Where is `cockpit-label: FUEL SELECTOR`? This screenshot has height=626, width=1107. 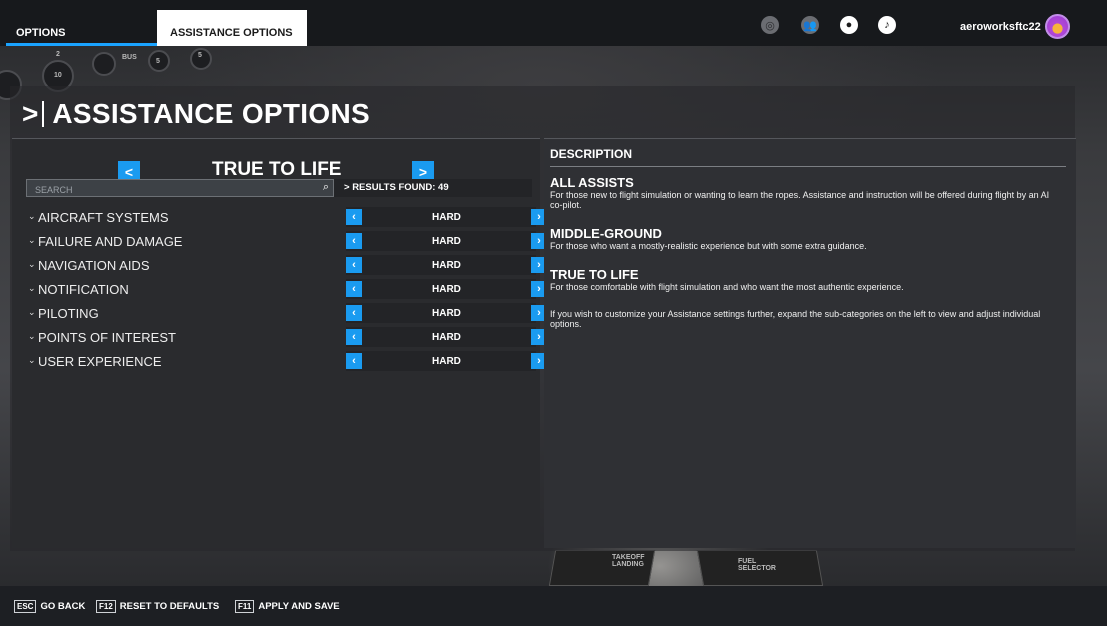
cockpit-label: FUEL SELECTOR is located at coordinates (757, 565).